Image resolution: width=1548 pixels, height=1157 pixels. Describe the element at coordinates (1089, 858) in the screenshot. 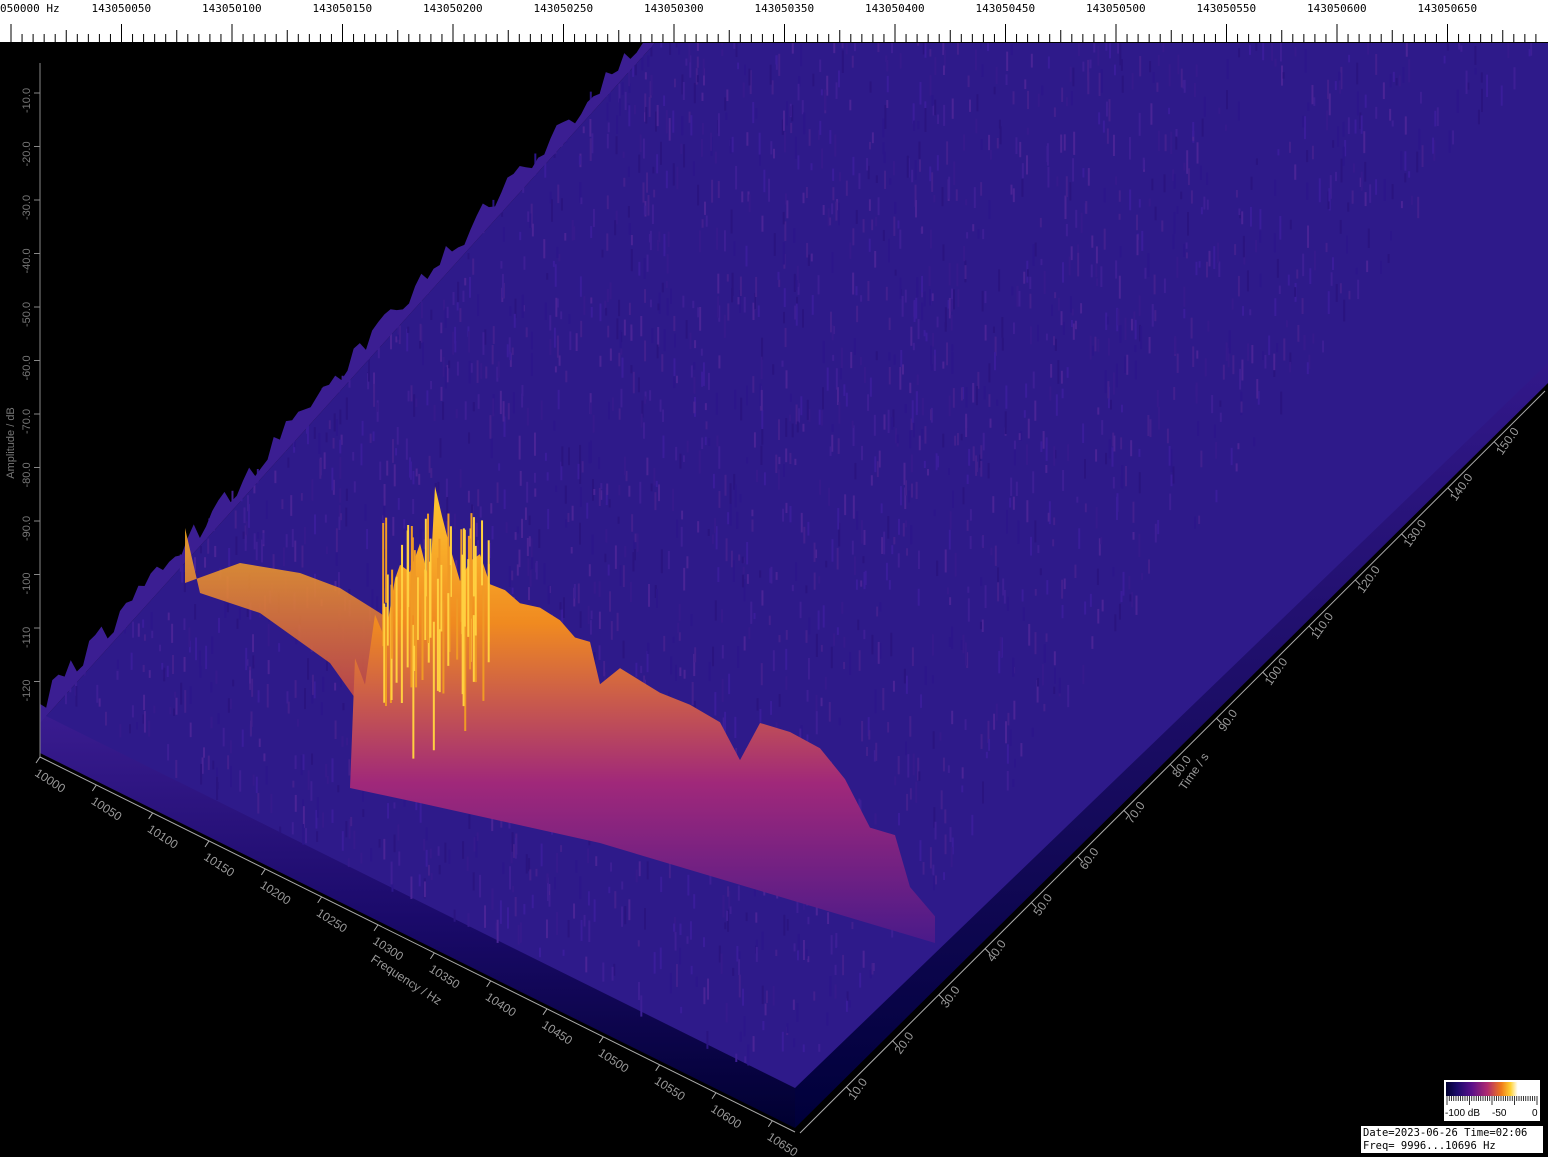

I see `time-tick-label: 60.0` at that location.